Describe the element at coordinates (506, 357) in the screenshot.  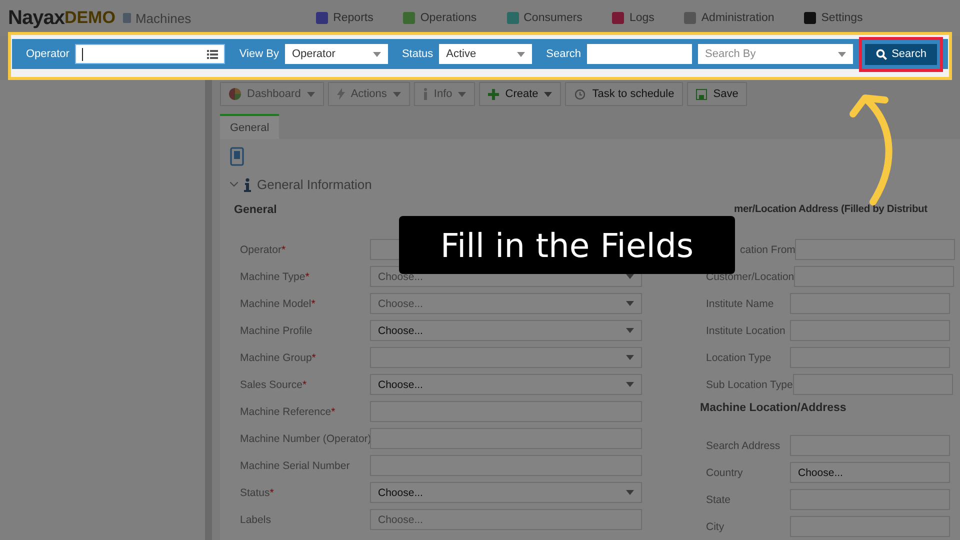
I see `select-field` at that location.